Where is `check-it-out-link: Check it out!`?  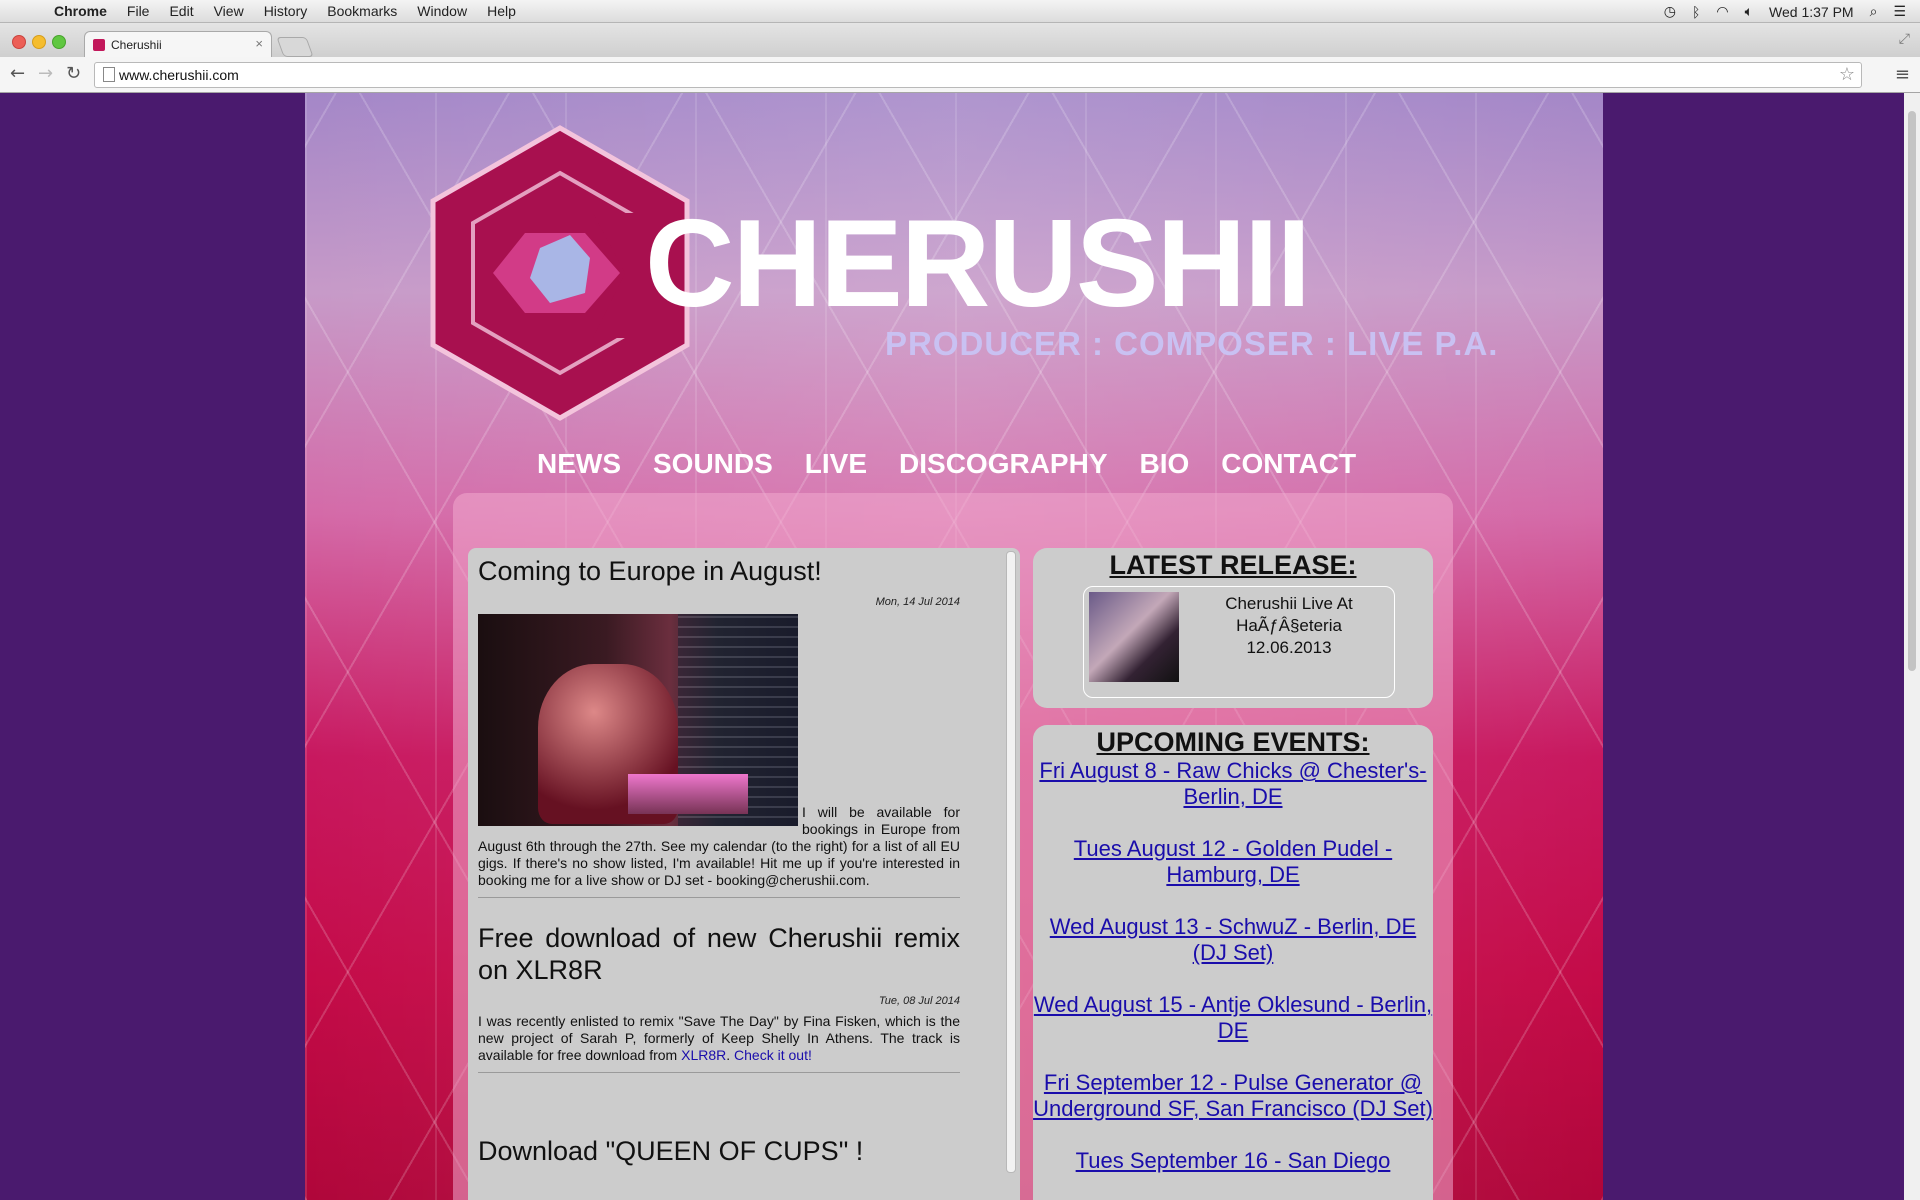
check-it-out-link: Check it out! is located at coordinates (773, 1055).